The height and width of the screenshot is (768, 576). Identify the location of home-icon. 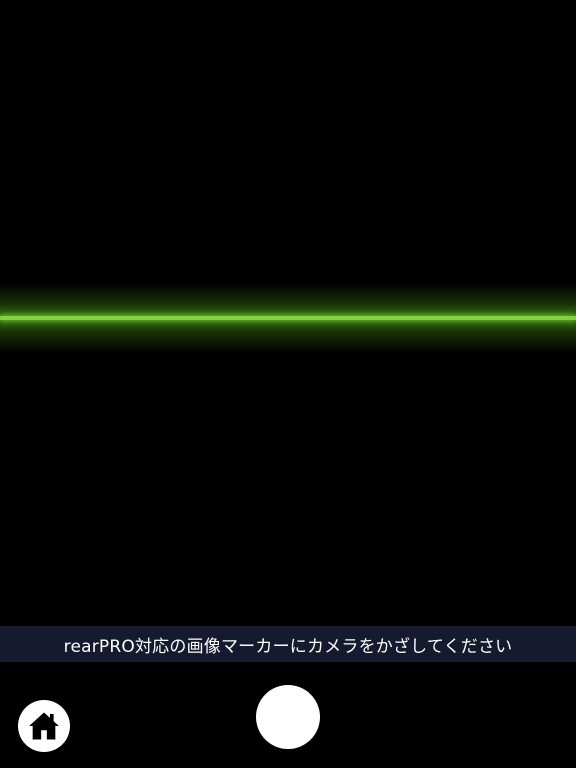
(44, 726).